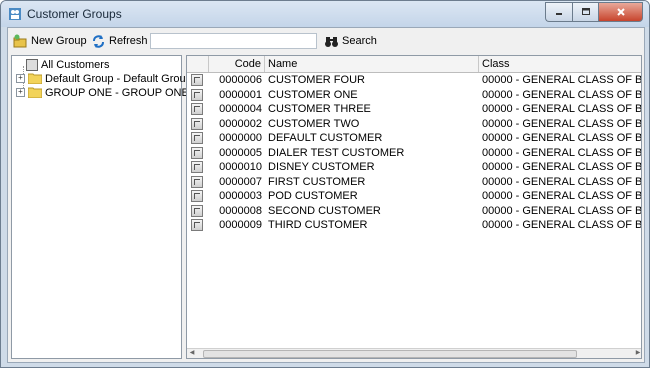 The height and width of the screenshot is (368, 650). I want to click on tree-item-label: GROUP ONE - GROUP ONE, so click(117, 92).